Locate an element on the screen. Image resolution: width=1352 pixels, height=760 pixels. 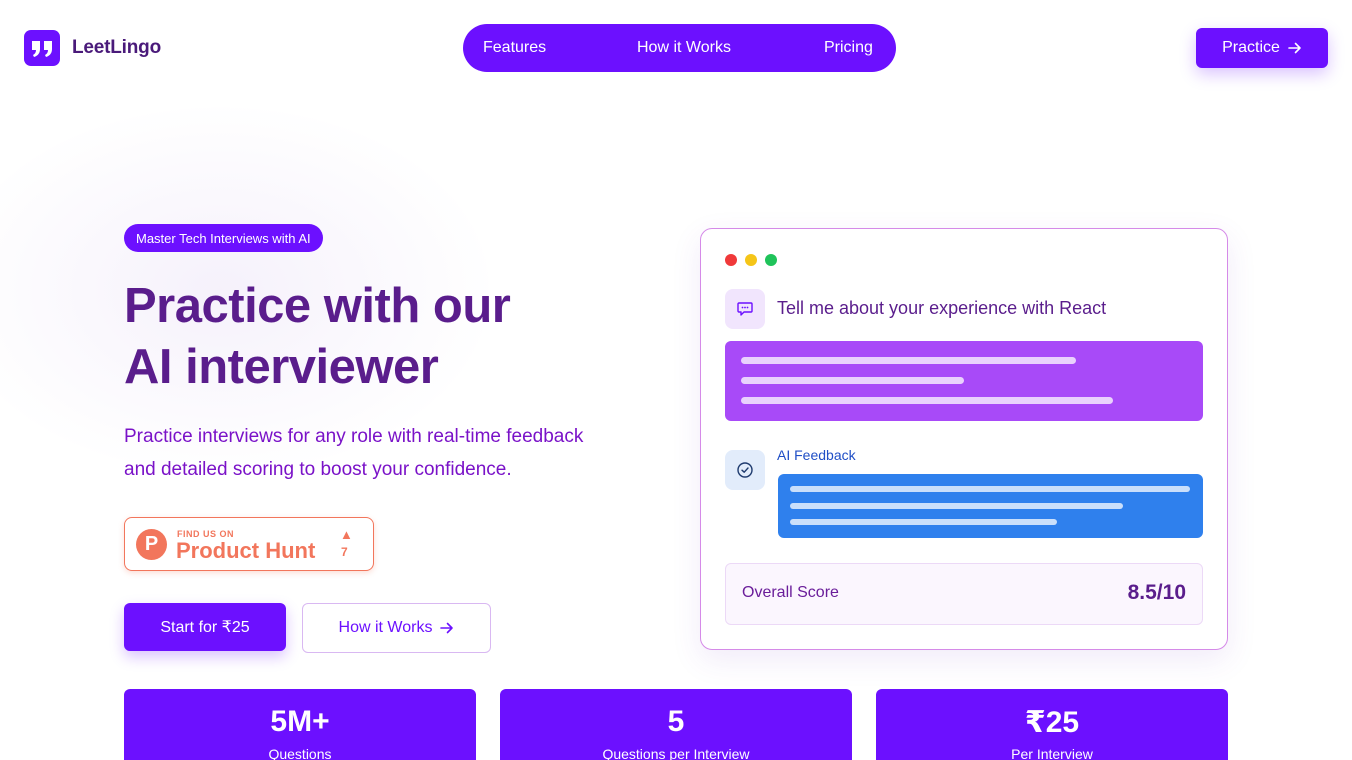
nav-link-how-it-works: How it Works is located at coordinates (684, 48).